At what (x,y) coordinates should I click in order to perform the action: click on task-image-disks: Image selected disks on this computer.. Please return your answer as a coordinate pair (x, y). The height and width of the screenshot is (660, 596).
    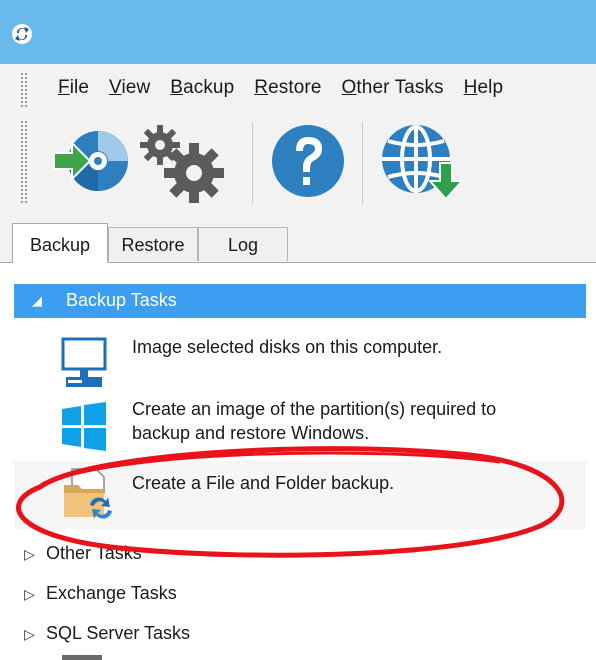
    Looking at the image, I should click on (300, 360).